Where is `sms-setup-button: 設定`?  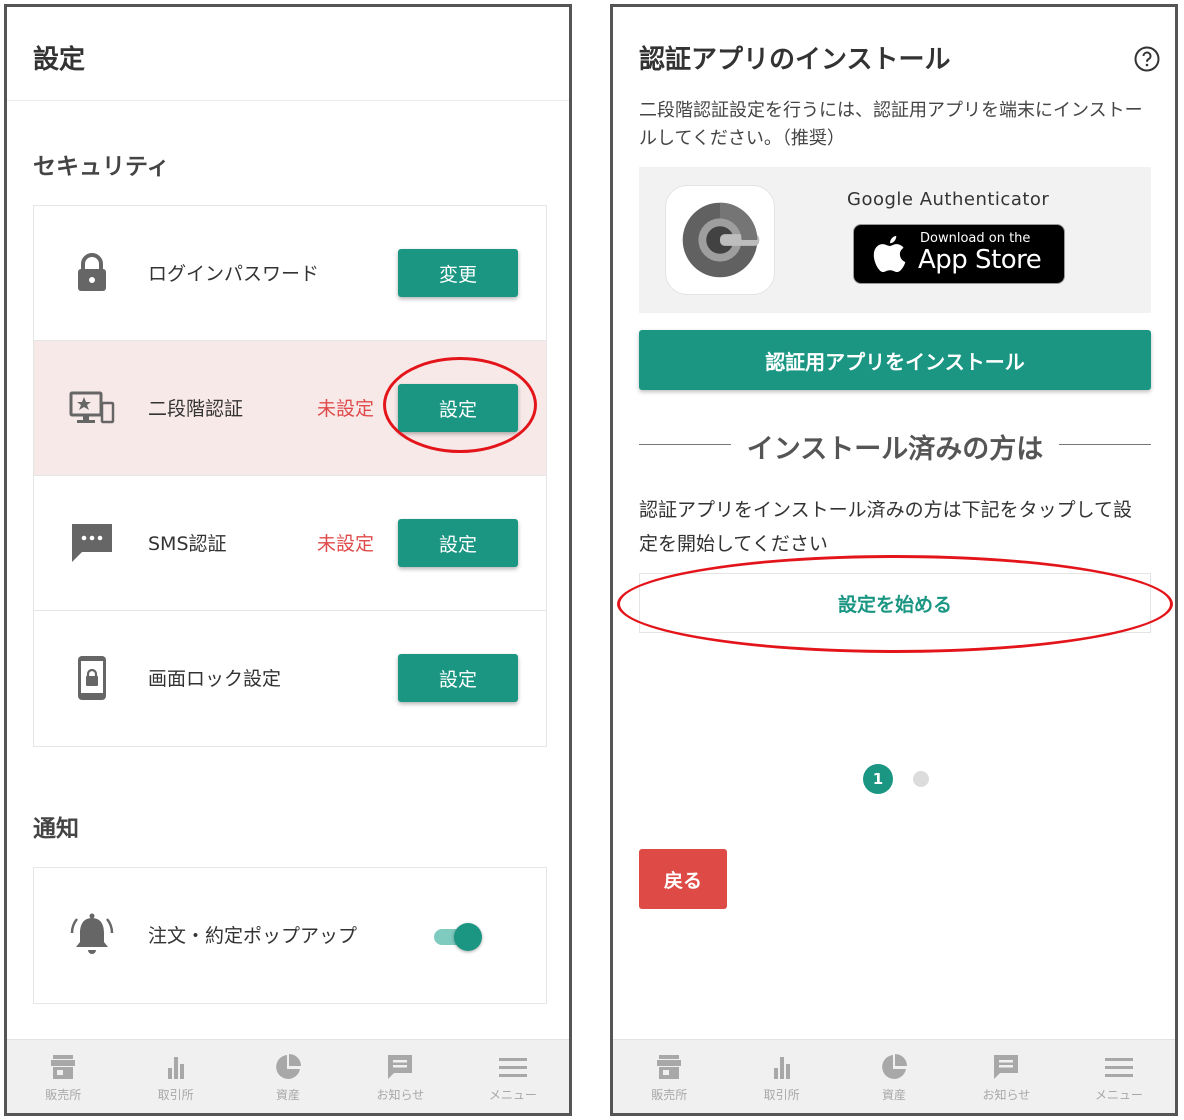 sms-setup-button: 設定 is located at coordinates (458, 543).